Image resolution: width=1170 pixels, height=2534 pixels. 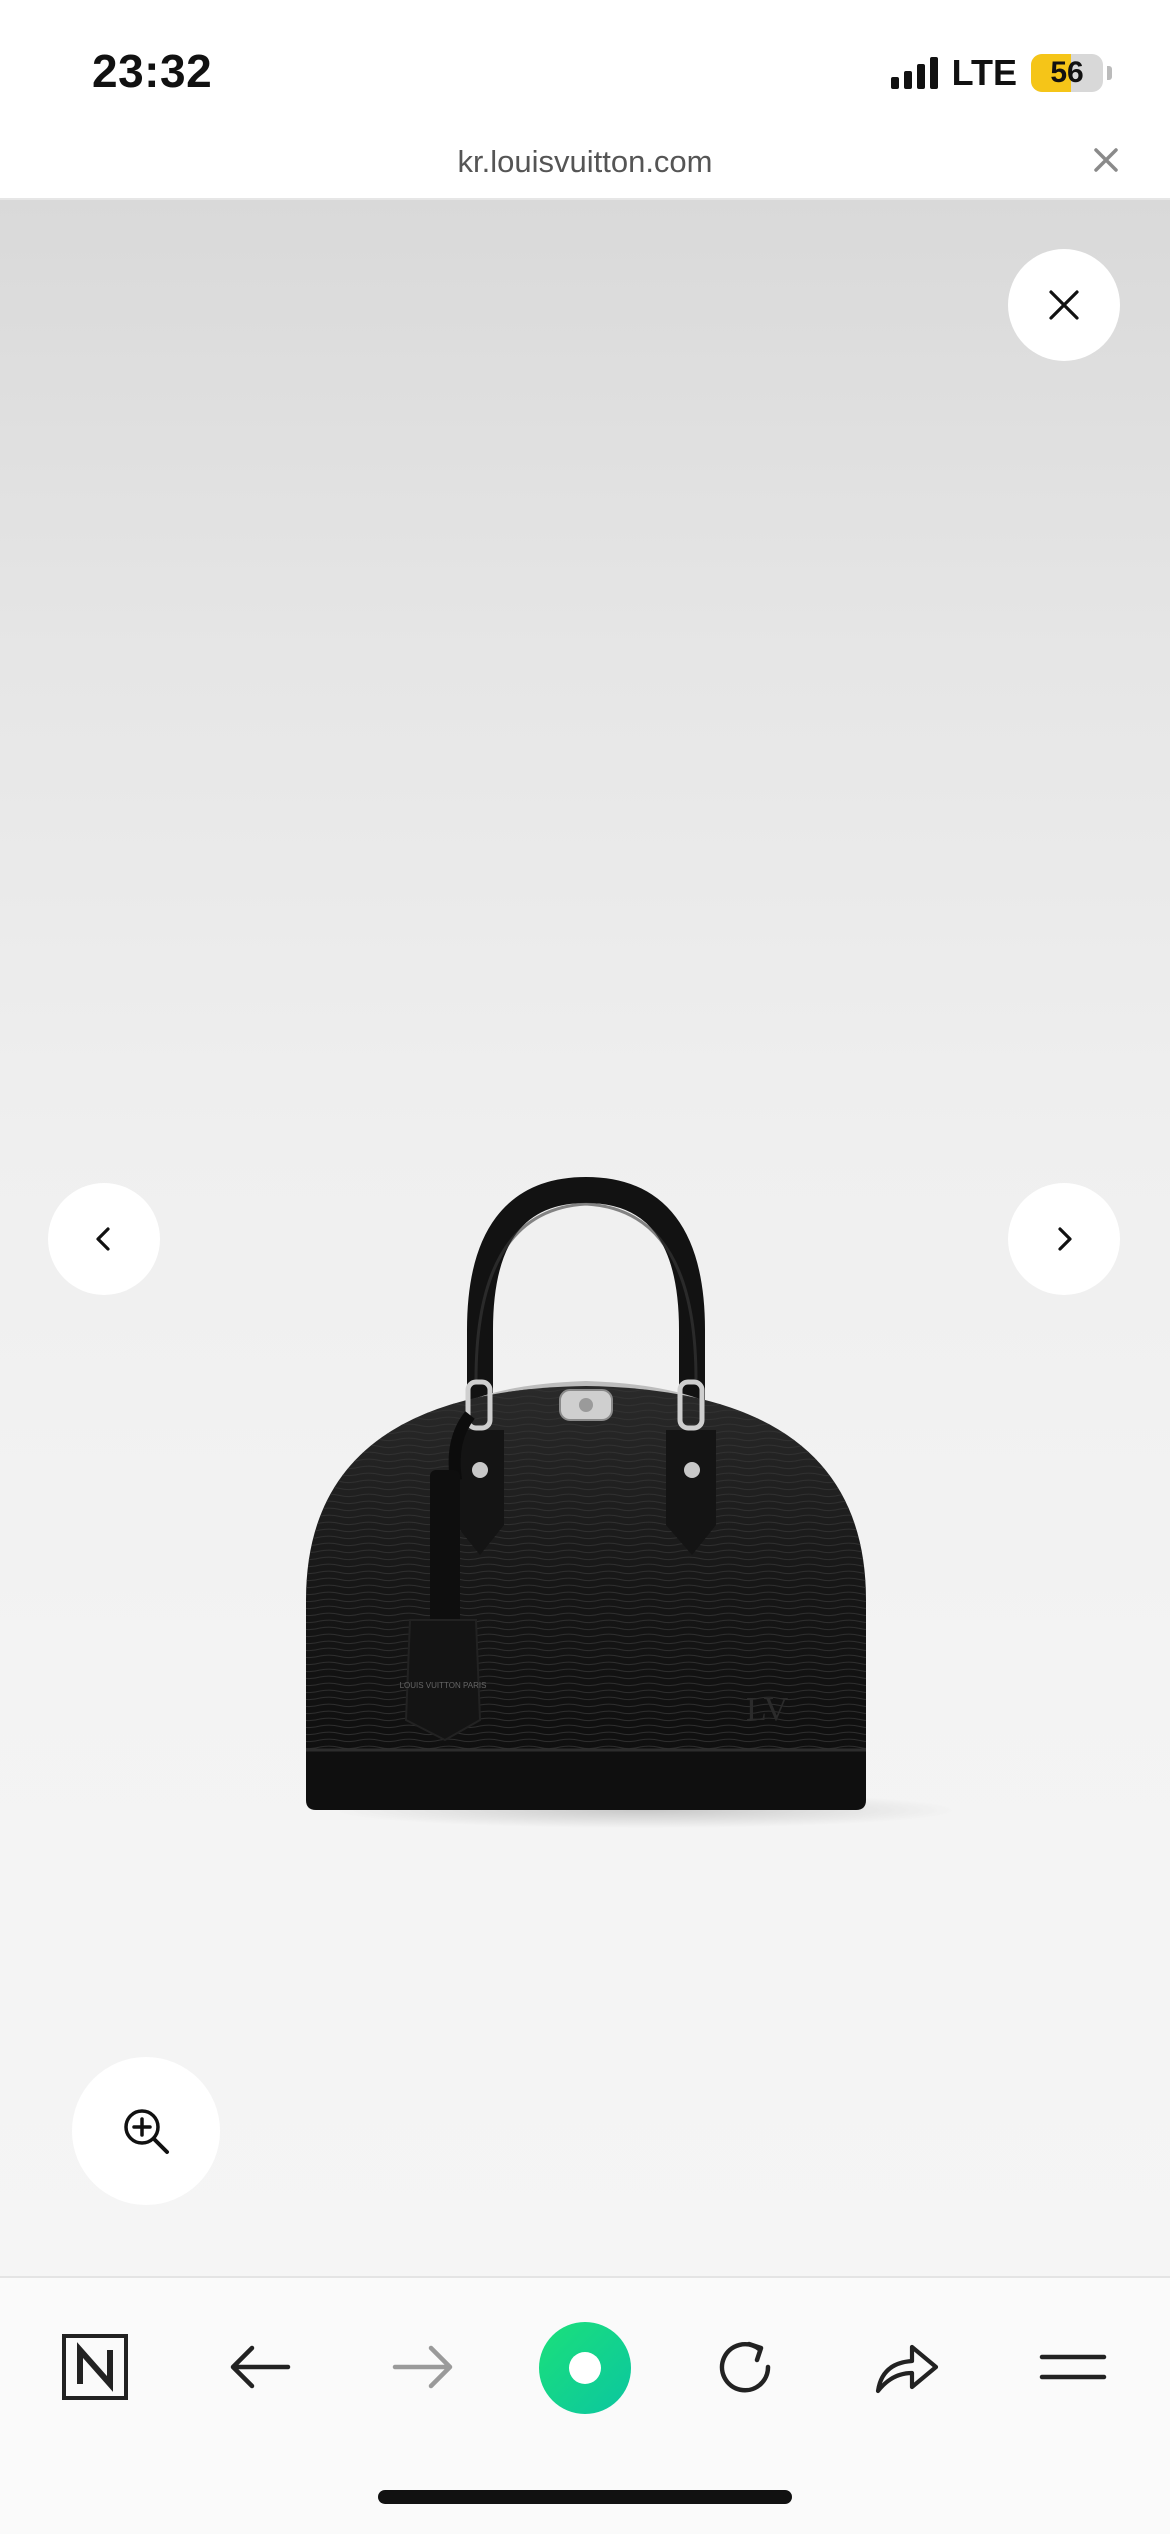 I want to click on viewer-close-button, so click(x=1064, y=305).